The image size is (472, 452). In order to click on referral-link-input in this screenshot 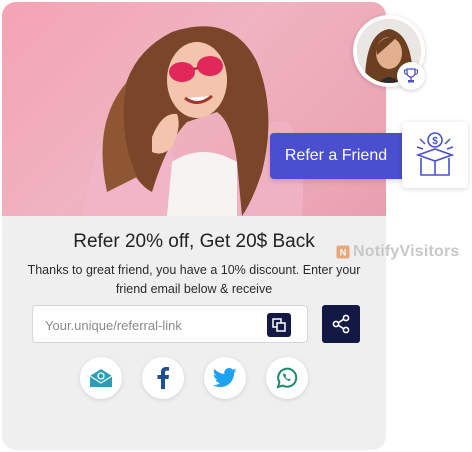, I will do `click(155, 325)`.